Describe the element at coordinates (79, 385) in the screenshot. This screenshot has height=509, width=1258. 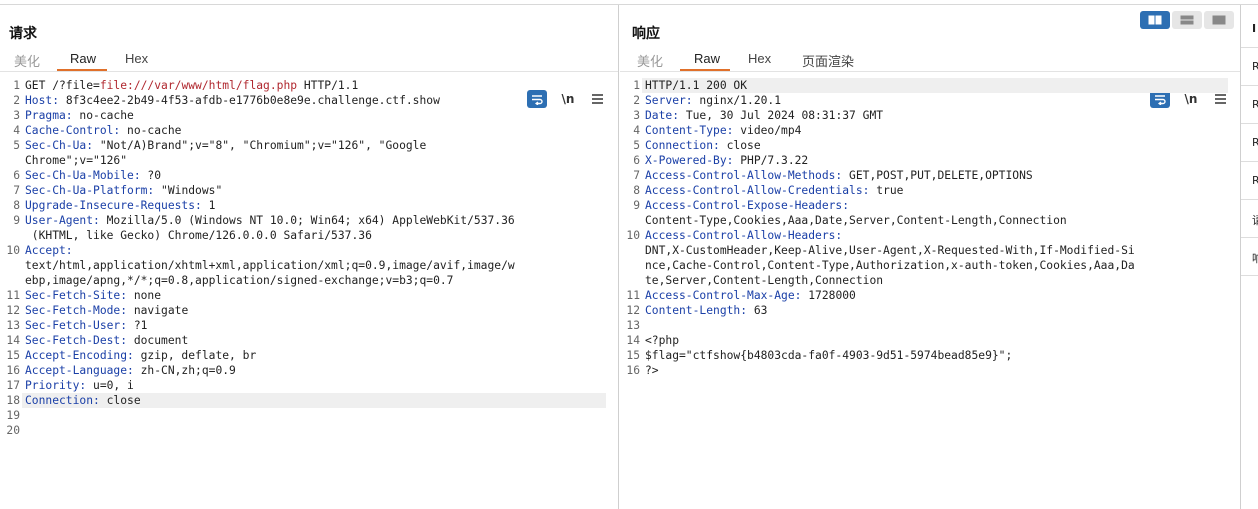
I see `code-line: Priority: u=0, i` at that location.